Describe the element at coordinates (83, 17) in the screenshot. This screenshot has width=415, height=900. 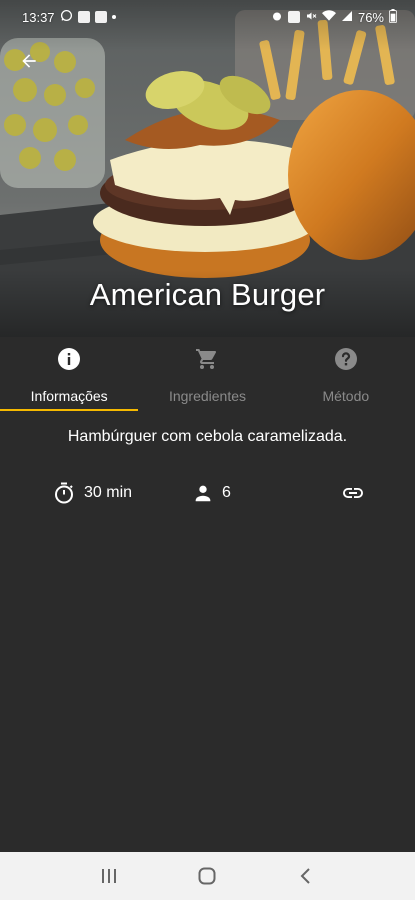
I see `image-icon` at that location.